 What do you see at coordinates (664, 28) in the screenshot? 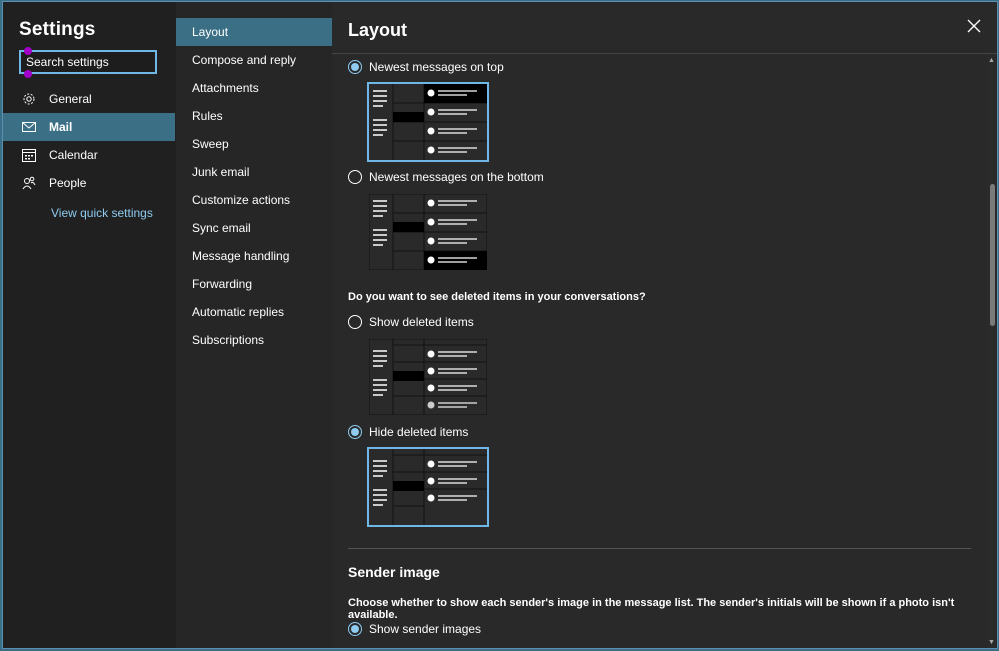
I see `pane-header: Layout` at bounding box center [664, 28].